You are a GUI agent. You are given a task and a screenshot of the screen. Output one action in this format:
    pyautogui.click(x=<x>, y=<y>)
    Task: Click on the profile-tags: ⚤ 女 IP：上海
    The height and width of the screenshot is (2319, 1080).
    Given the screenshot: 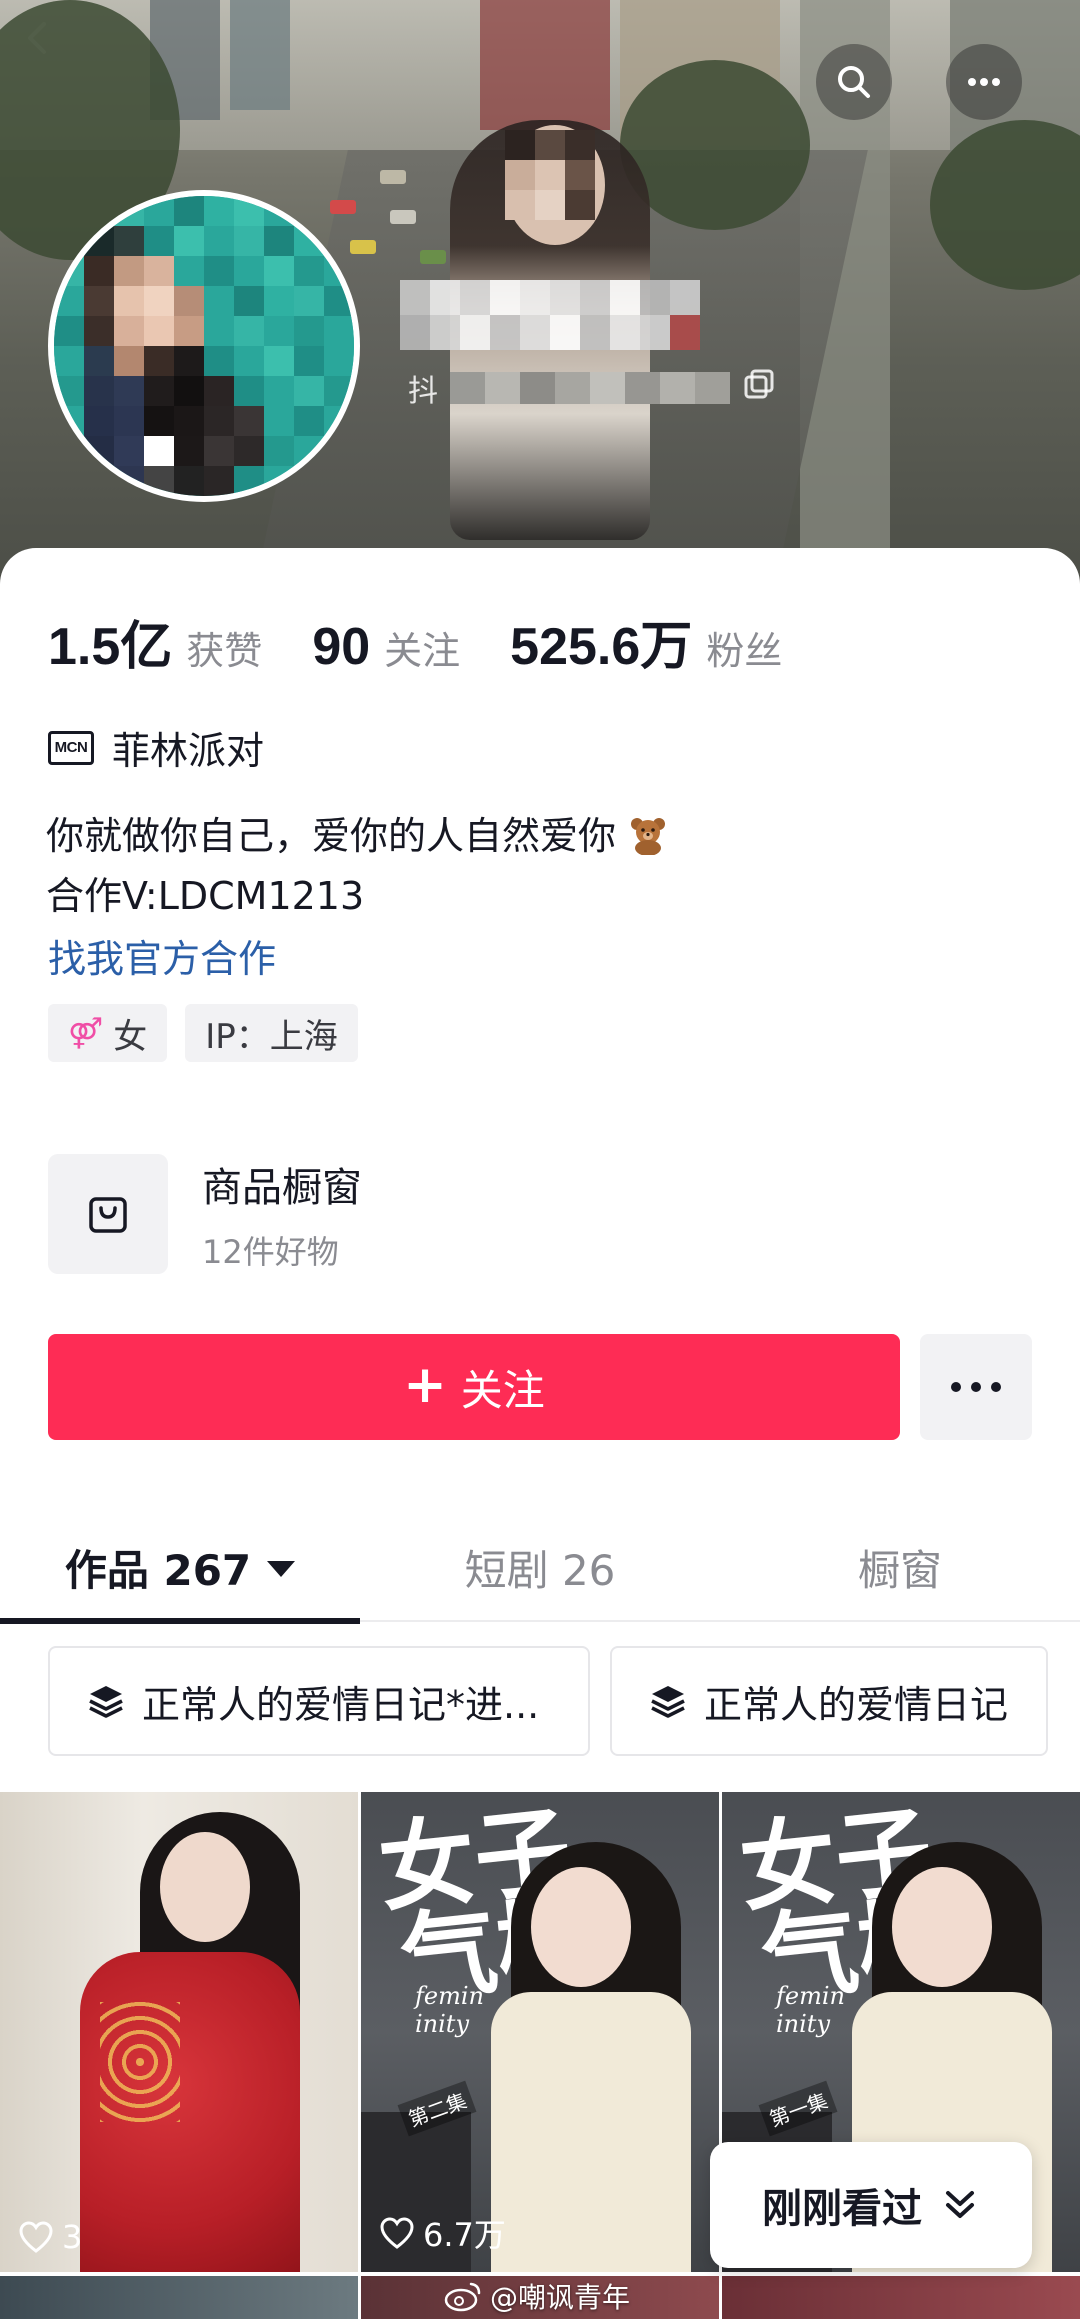 What is the action you would take?
    pyautogui.click(x=203, y=1033)
    